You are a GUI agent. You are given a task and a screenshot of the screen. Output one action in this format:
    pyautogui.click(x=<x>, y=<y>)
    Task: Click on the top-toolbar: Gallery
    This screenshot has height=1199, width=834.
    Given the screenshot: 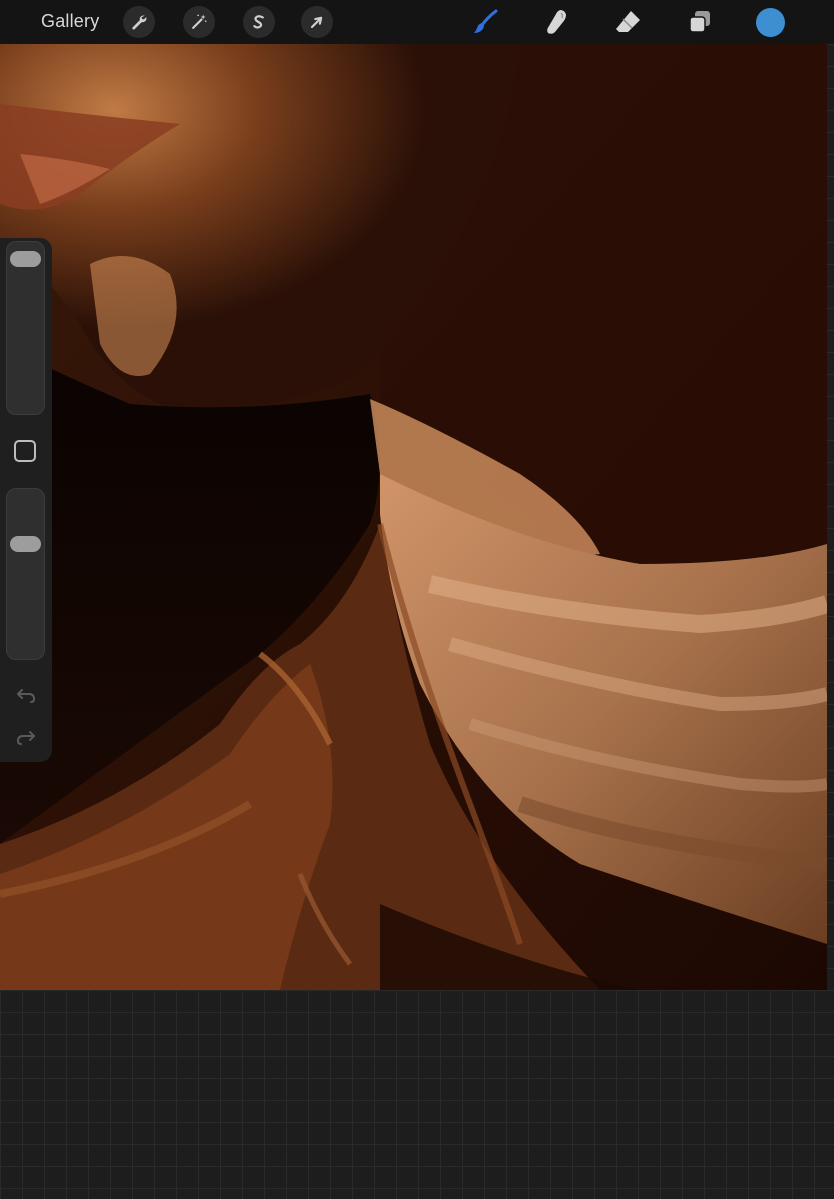 What is the action you would take?
    pyautogui.click(x=417, y=22)
    